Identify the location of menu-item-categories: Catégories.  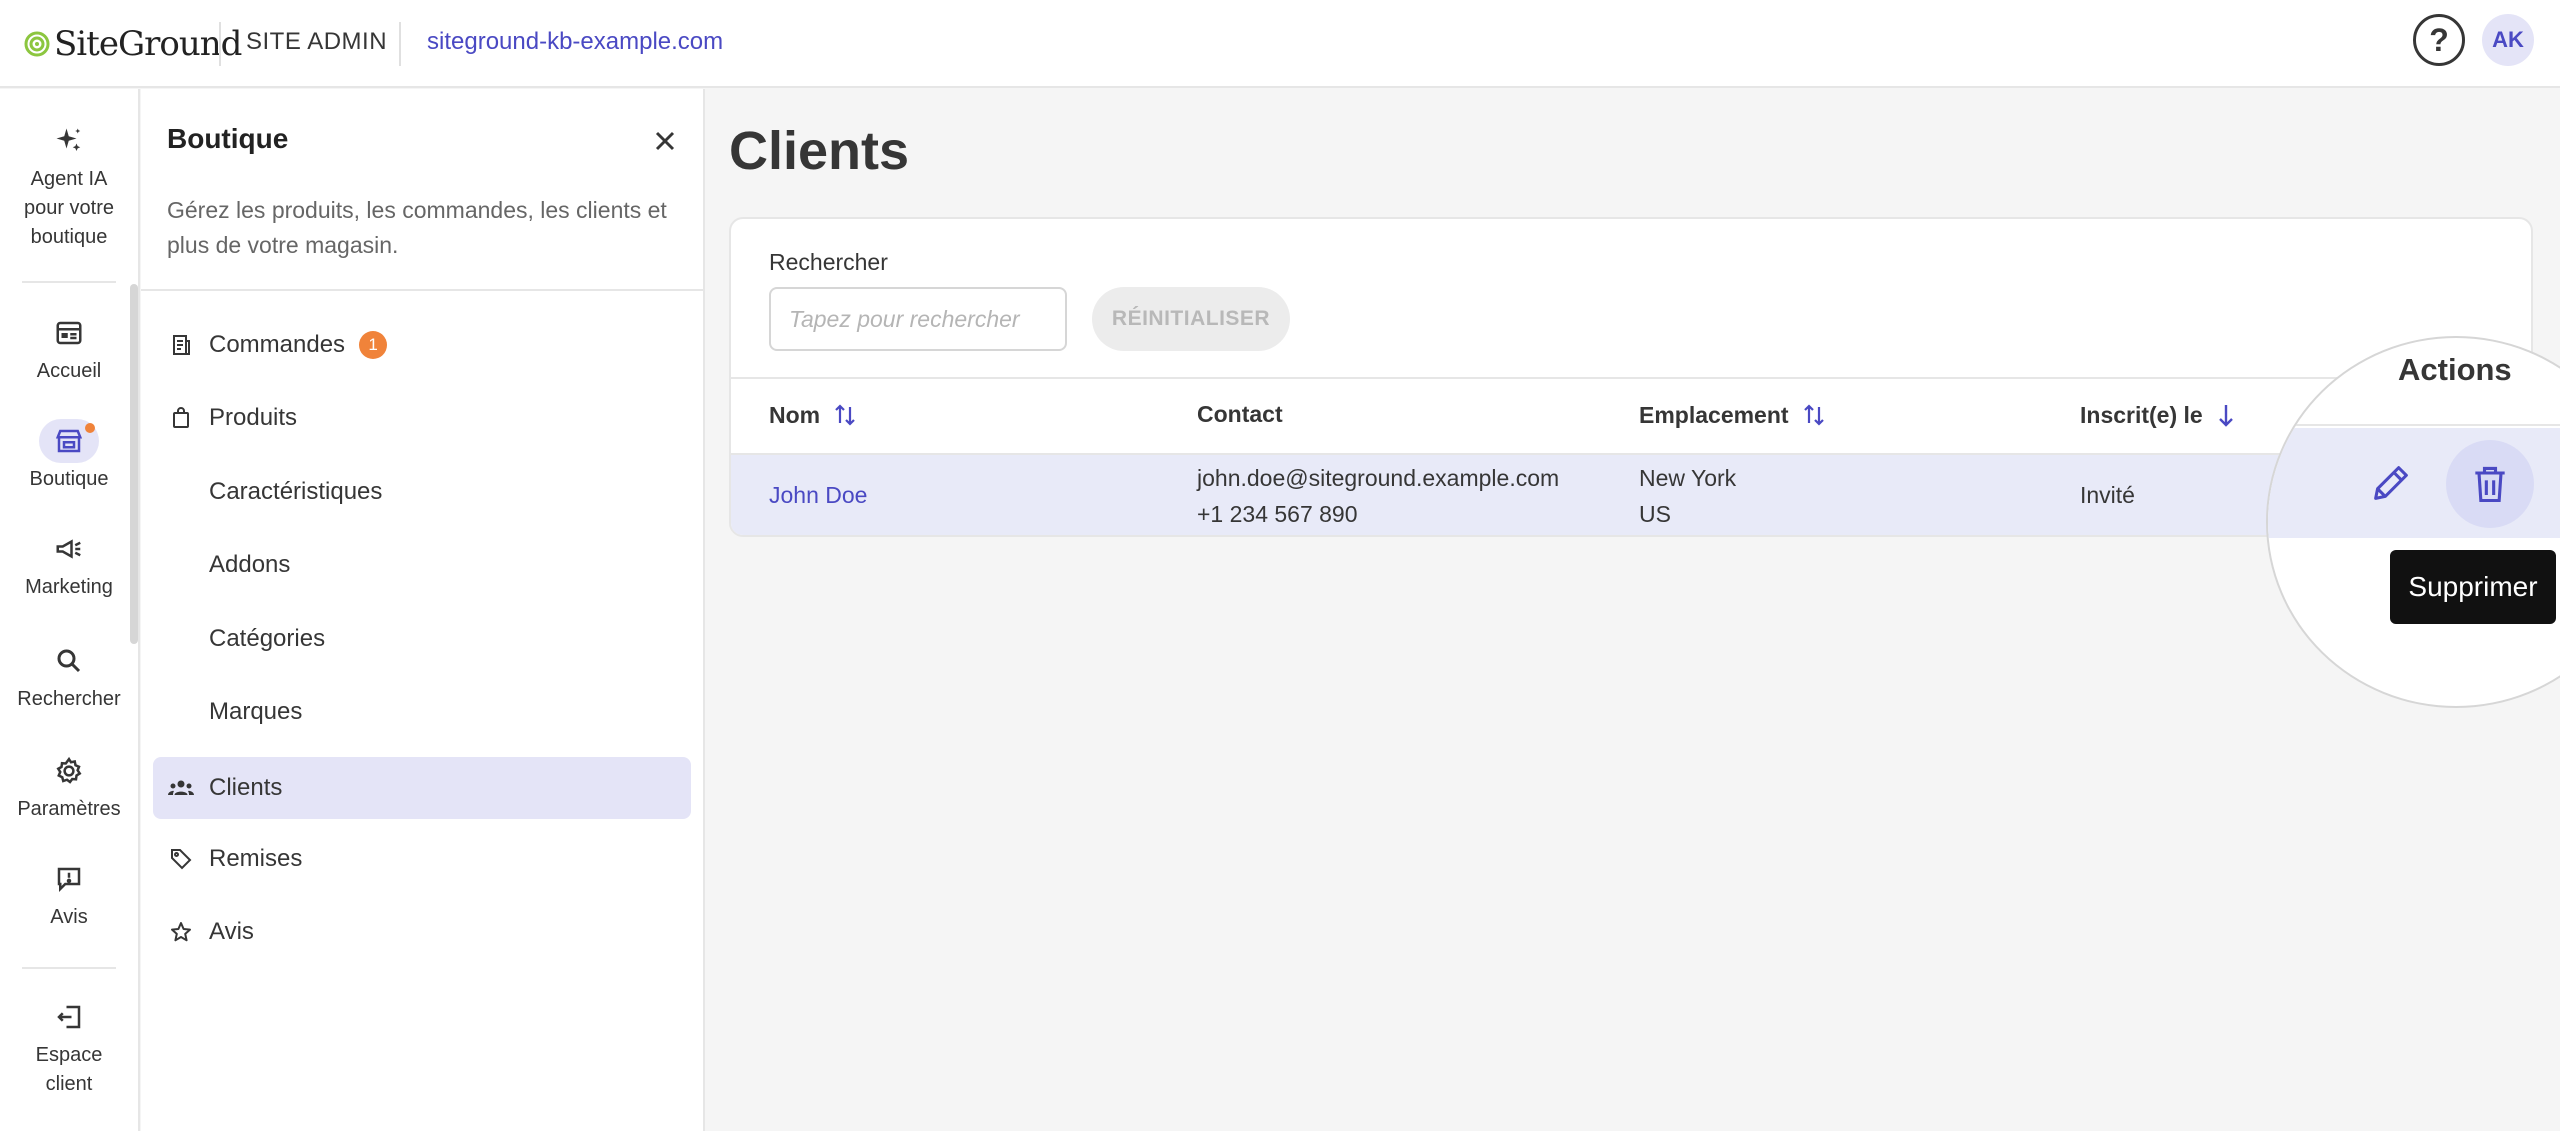
(422, 639).